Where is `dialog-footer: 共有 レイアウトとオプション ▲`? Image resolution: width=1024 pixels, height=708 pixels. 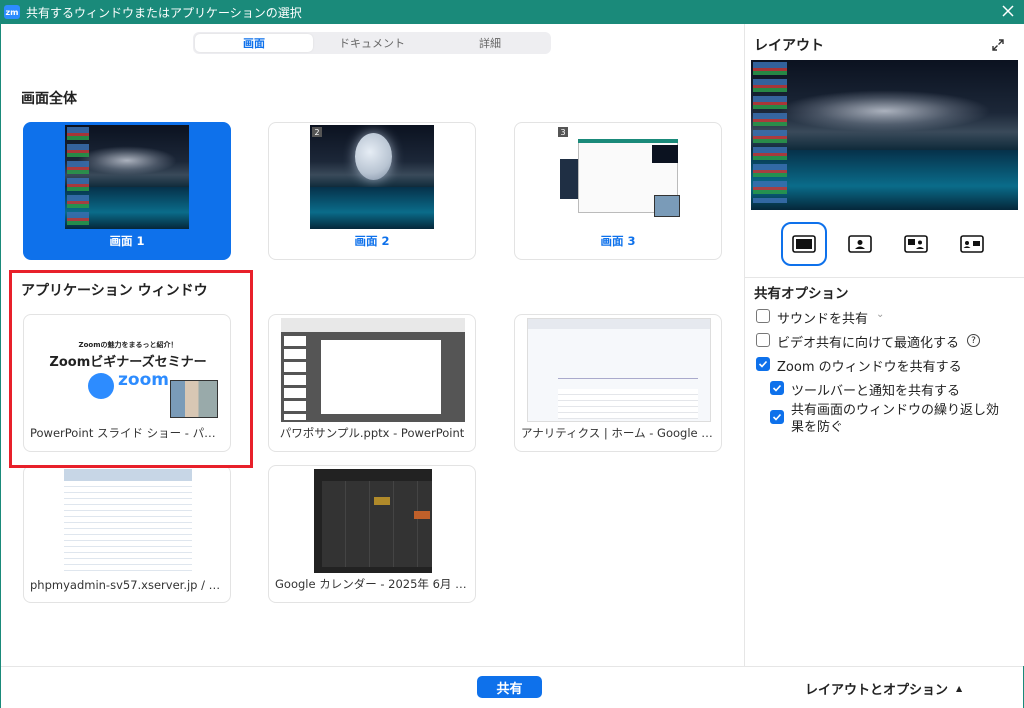
dialog-footer: 共有 レイアウトとオプション ▲ is located at coordinates (512, 687).